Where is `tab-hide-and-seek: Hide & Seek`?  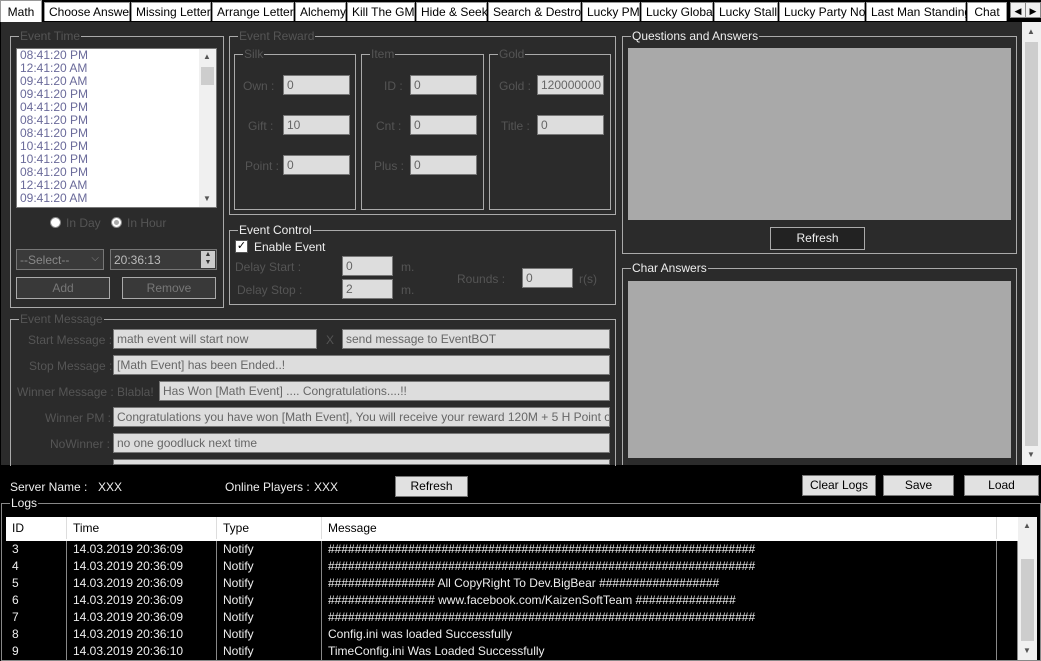 tab-hide-and-seek: Hide & Seek is located at coordinates (452, 11).